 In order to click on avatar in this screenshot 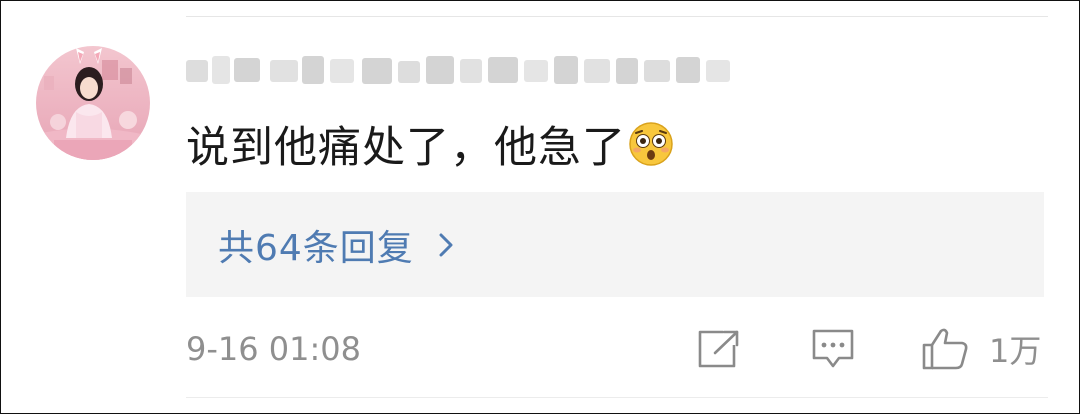, I will do `click(93, 103)`.